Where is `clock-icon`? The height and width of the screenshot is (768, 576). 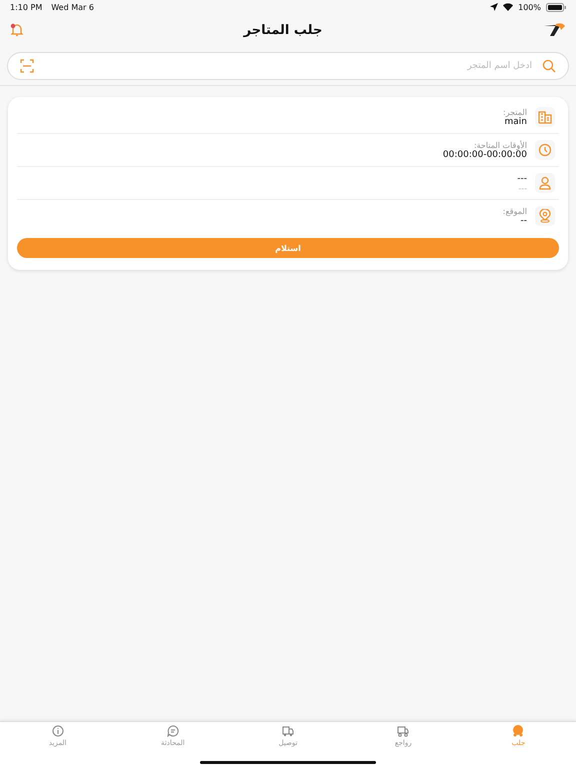 clock-icon is located at coordinates (545, 150).